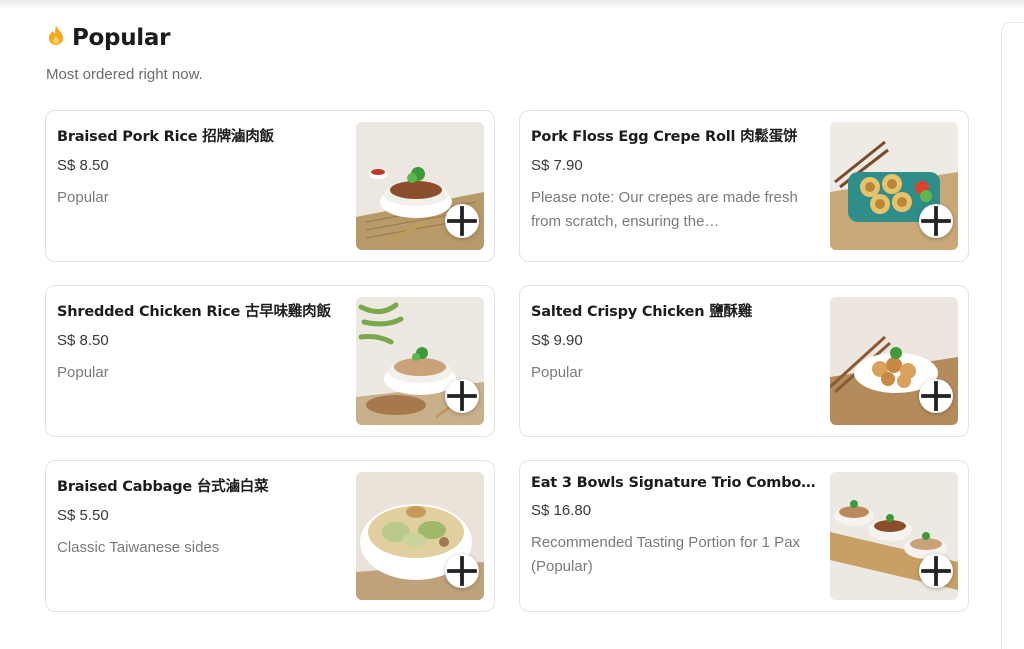  I want to click on section-title: Popular, so click(121, 37).